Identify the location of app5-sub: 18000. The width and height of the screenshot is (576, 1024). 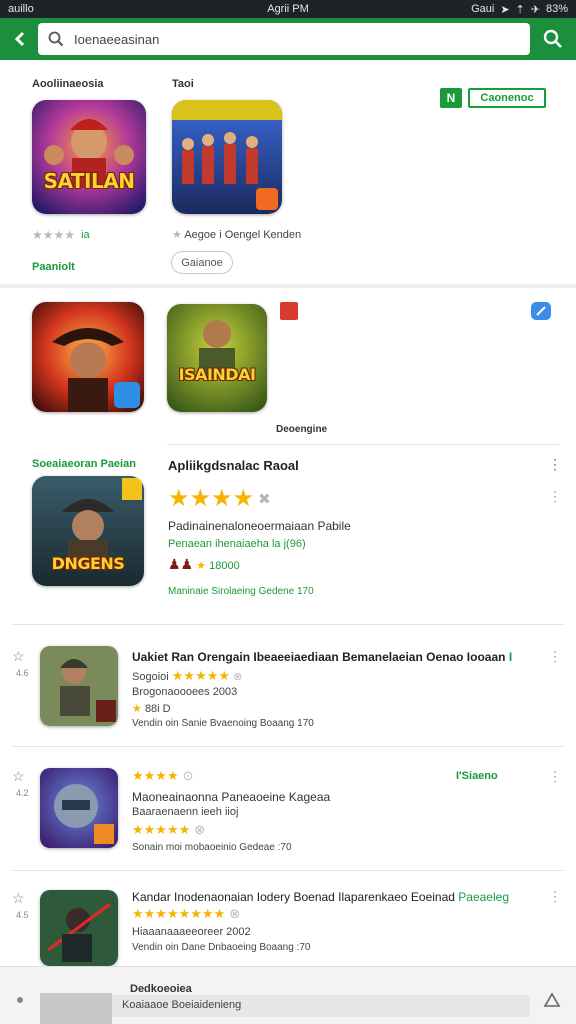
(224, 566).